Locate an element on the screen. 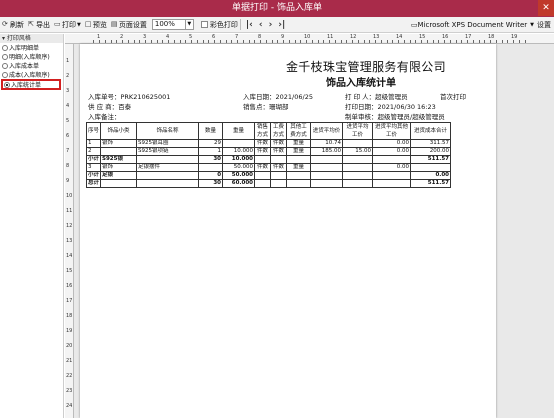 This screenshot has width=554, height=418. ruler-mark: 4 is located at coordinates (68, 106).